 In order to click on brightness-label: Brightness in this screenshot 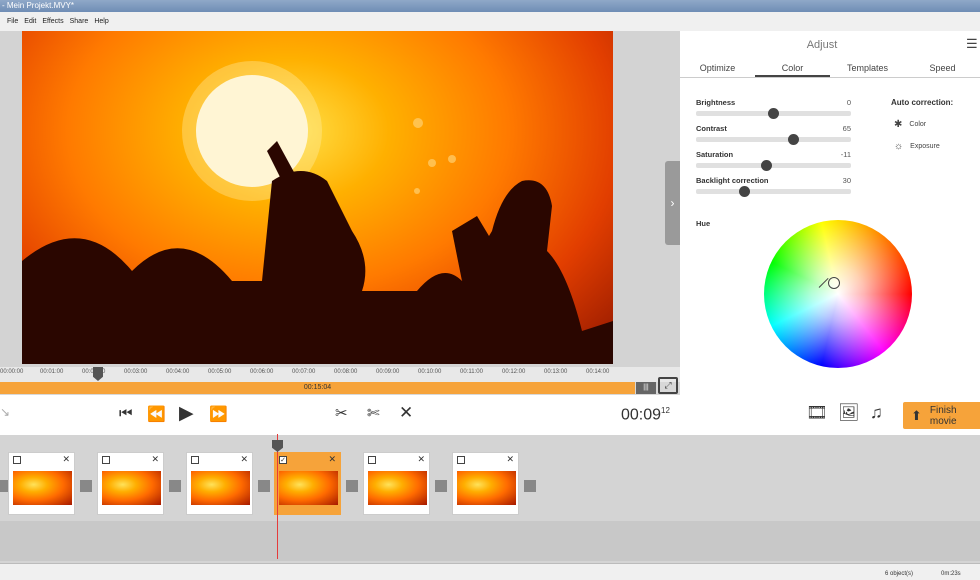, I will do `click(716, 102)`.